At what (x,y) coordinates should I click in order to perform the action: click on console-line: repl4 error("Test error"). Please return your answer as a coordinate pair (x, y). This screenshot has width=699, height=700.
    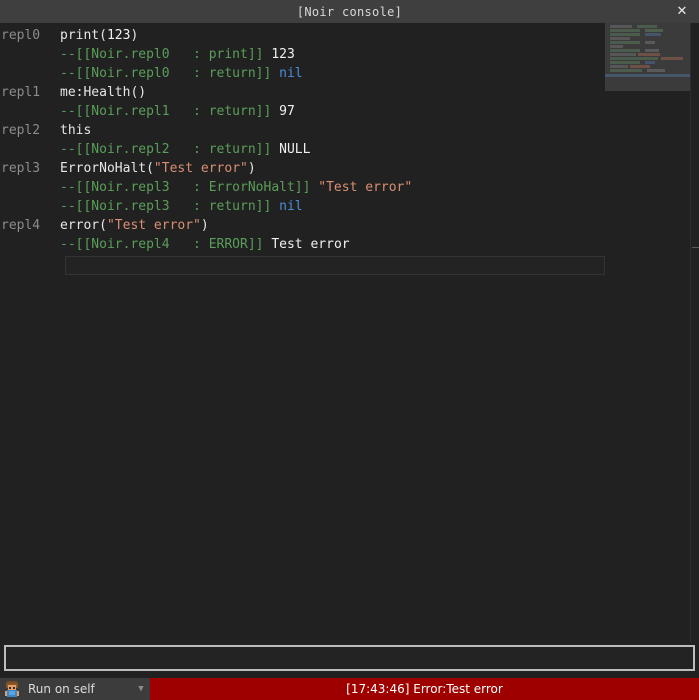
    Looking at the image, I should click on (349, 225).